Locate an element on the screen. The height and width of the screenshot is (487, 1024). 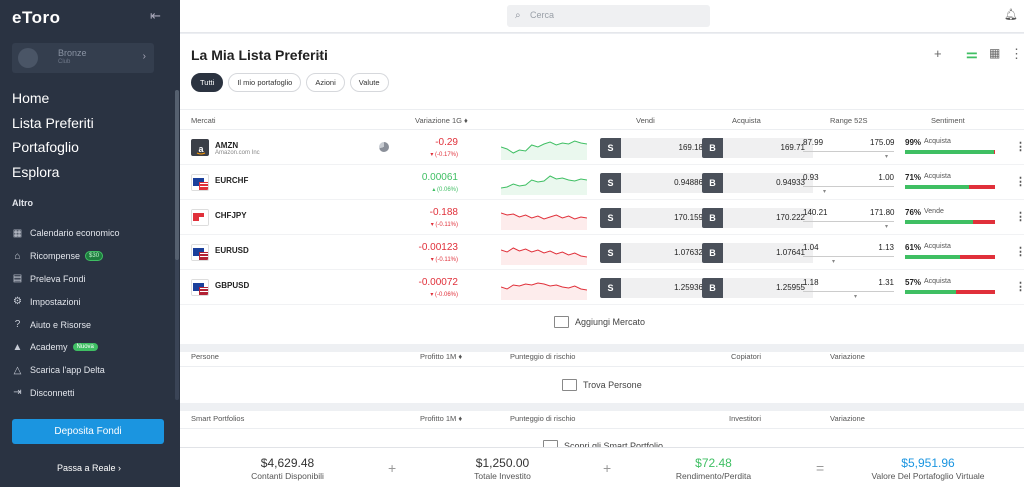
etoro-logo: eToro is located at coordinates (36, 18).